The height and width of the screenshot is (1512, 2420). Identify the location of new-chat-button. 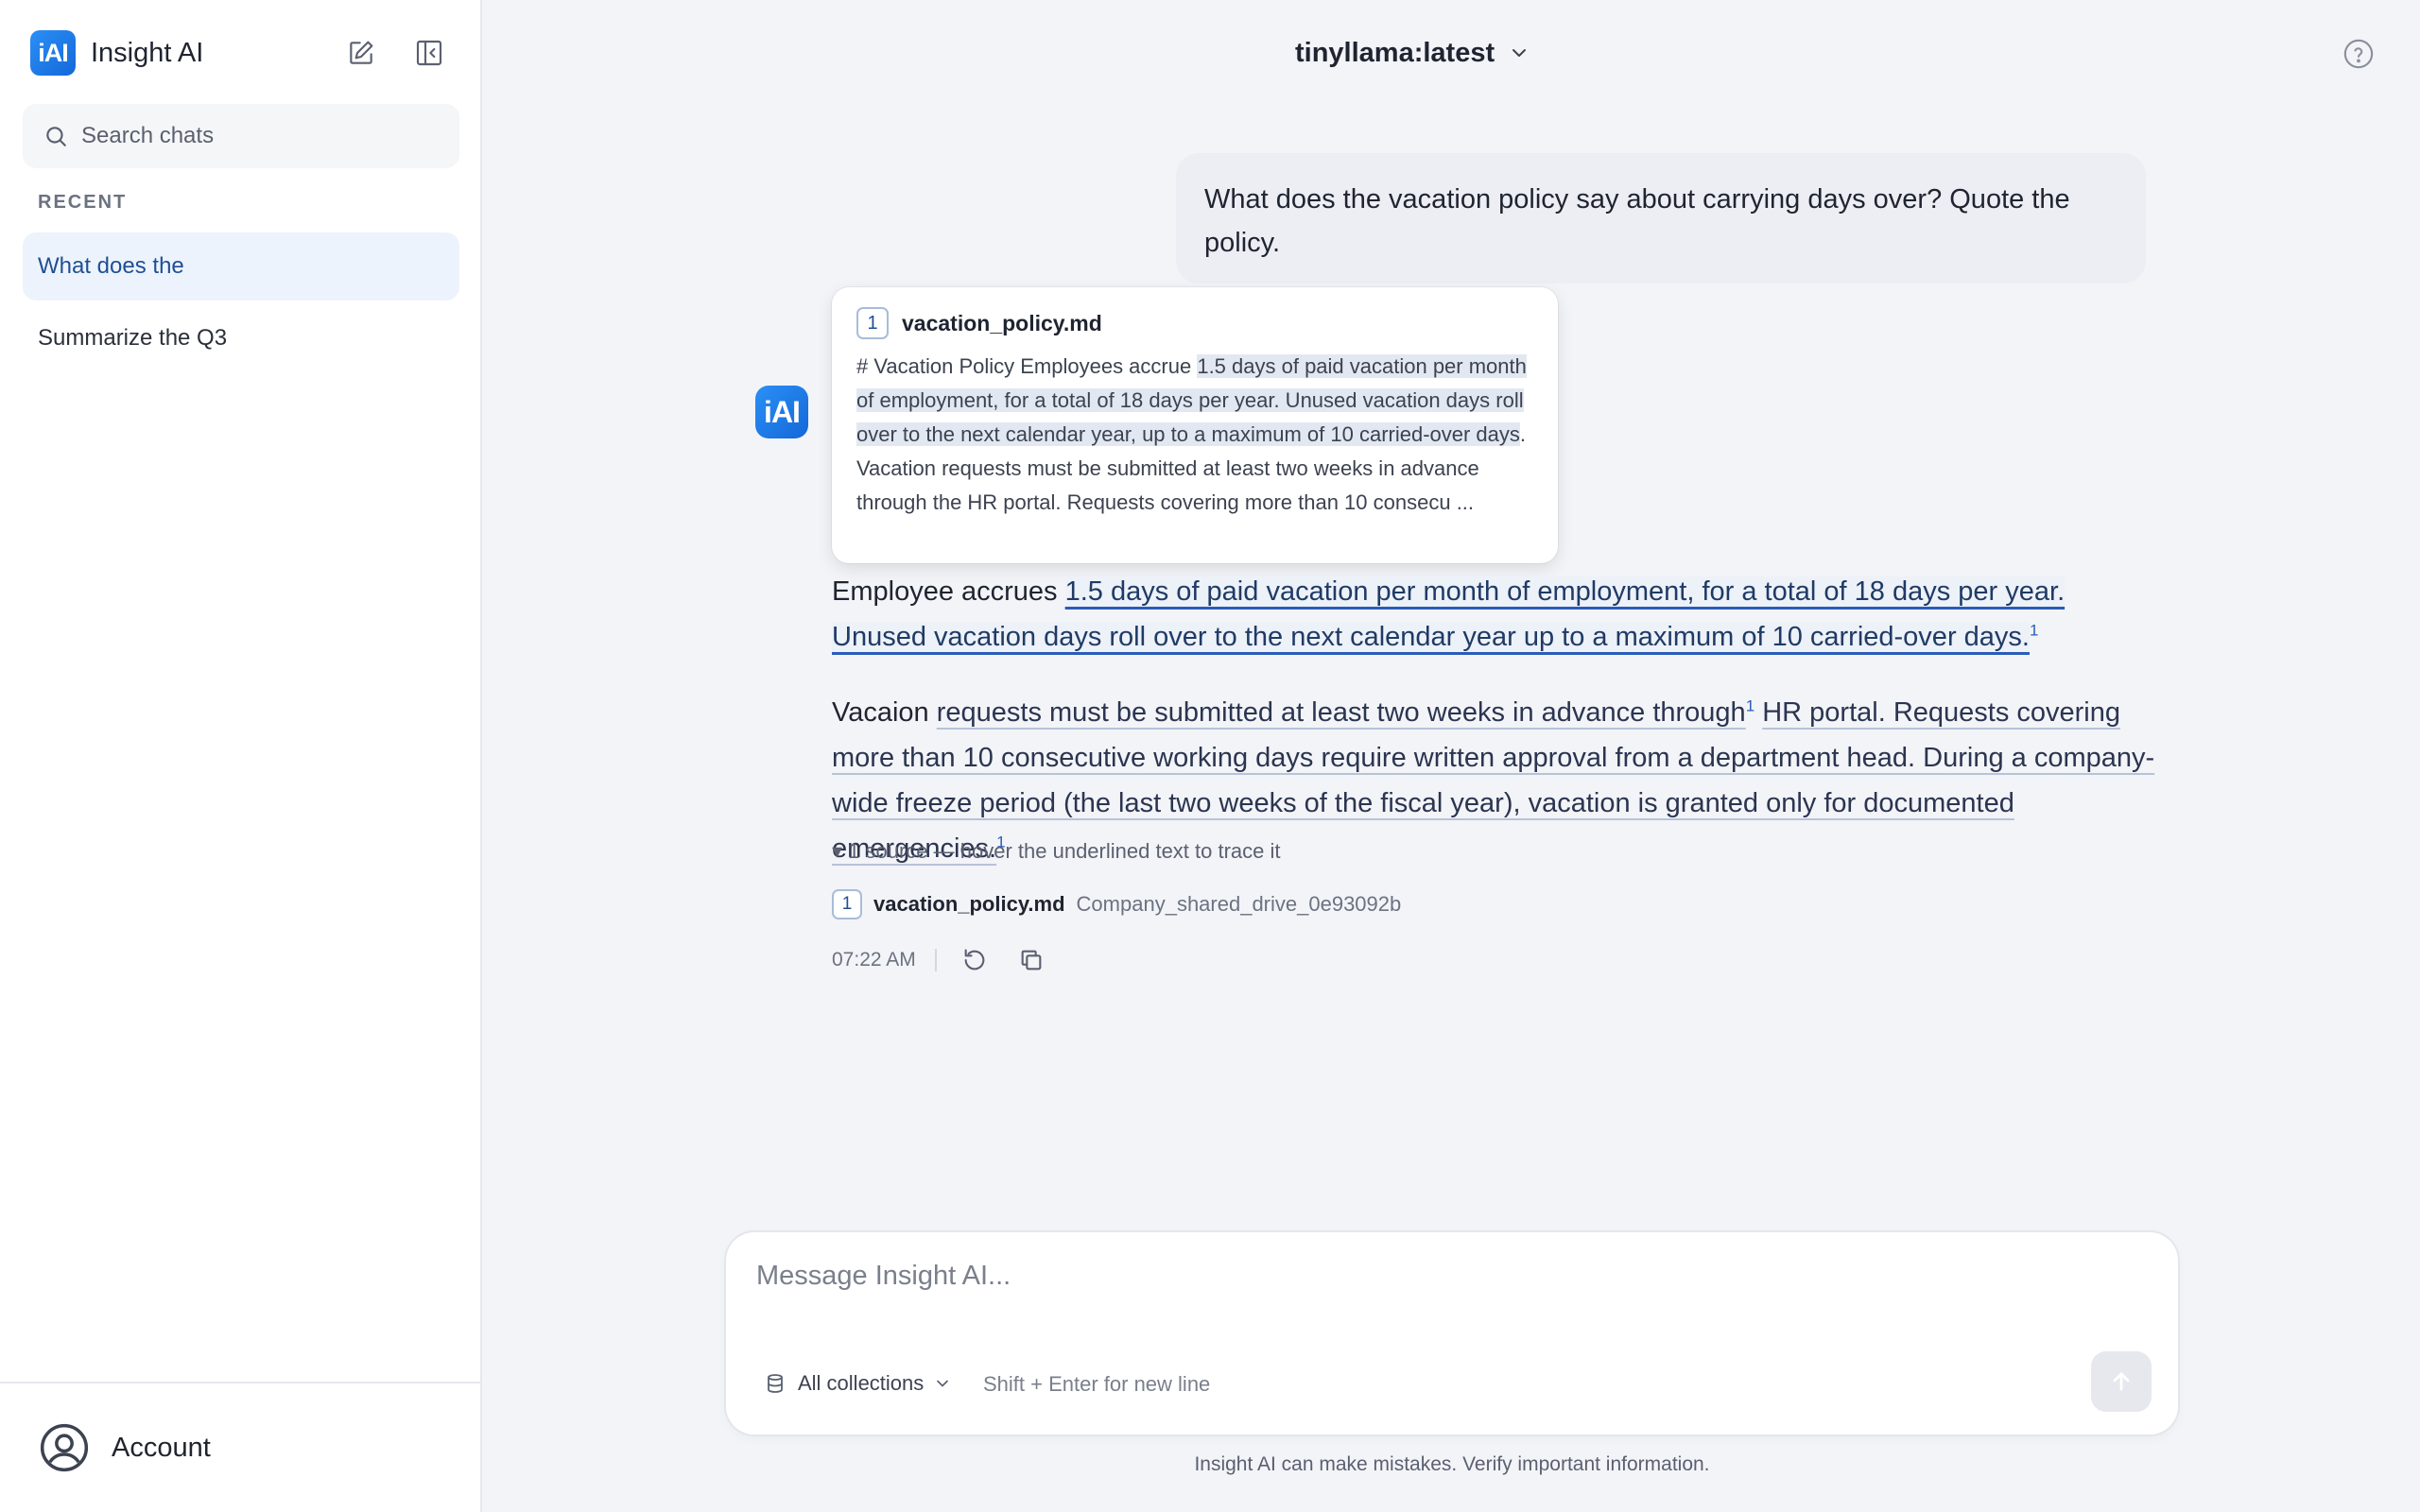
(361, 53).